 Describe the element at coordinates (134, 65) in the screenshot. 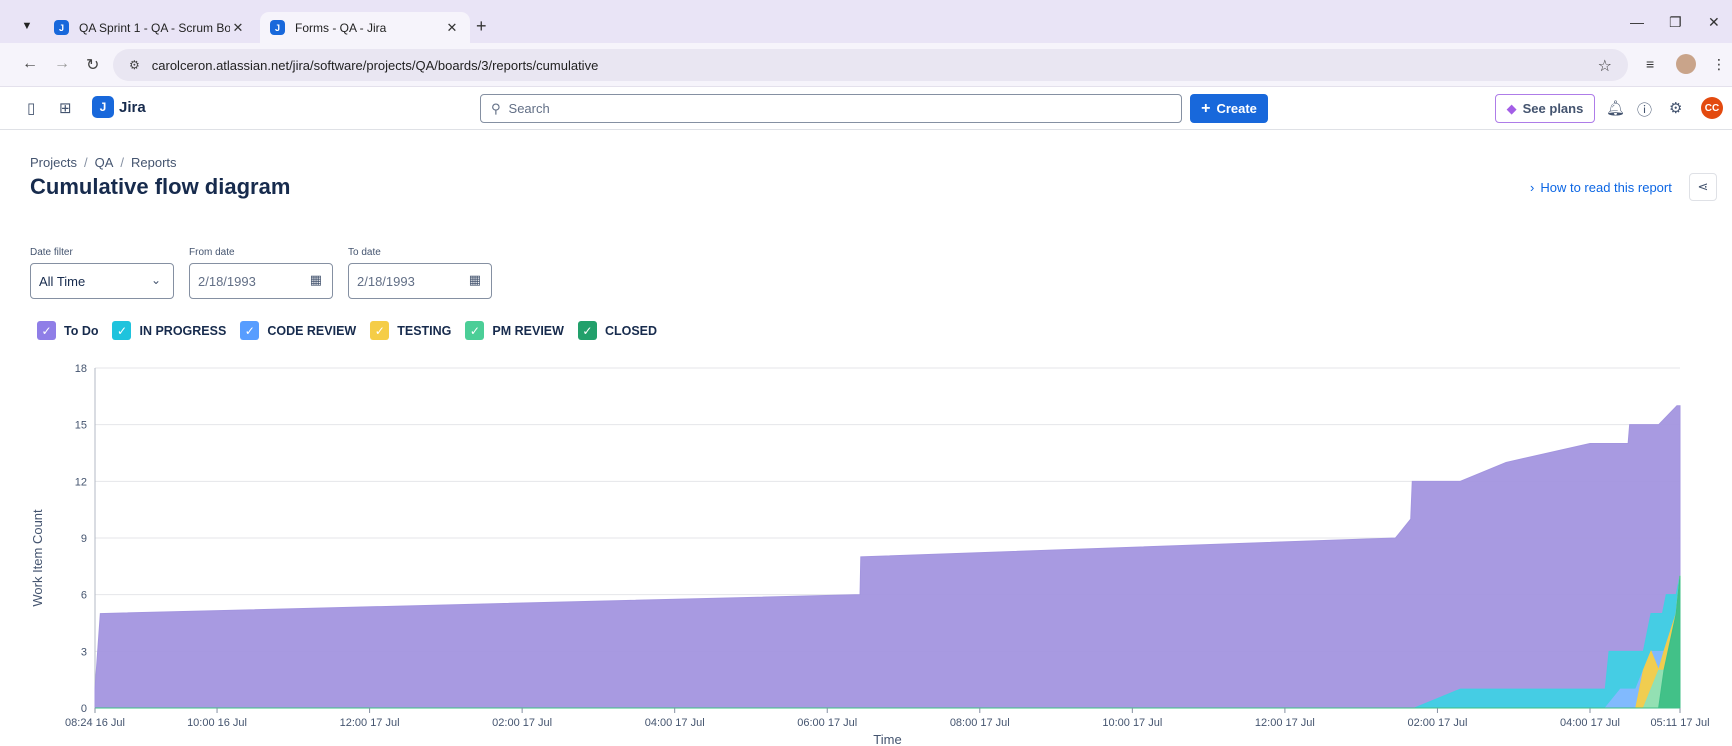

I see `site-info-icon: ⚙` at that location.